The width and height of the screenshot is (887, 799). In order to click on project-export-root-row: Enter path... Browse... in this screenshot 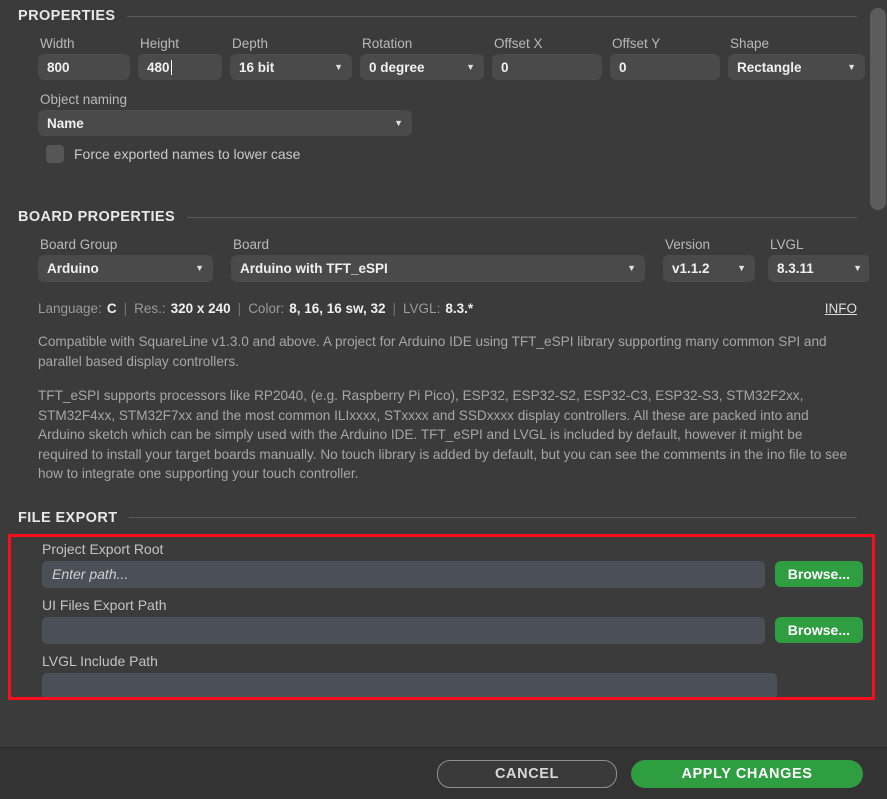, I will do `click(443, 574)`.